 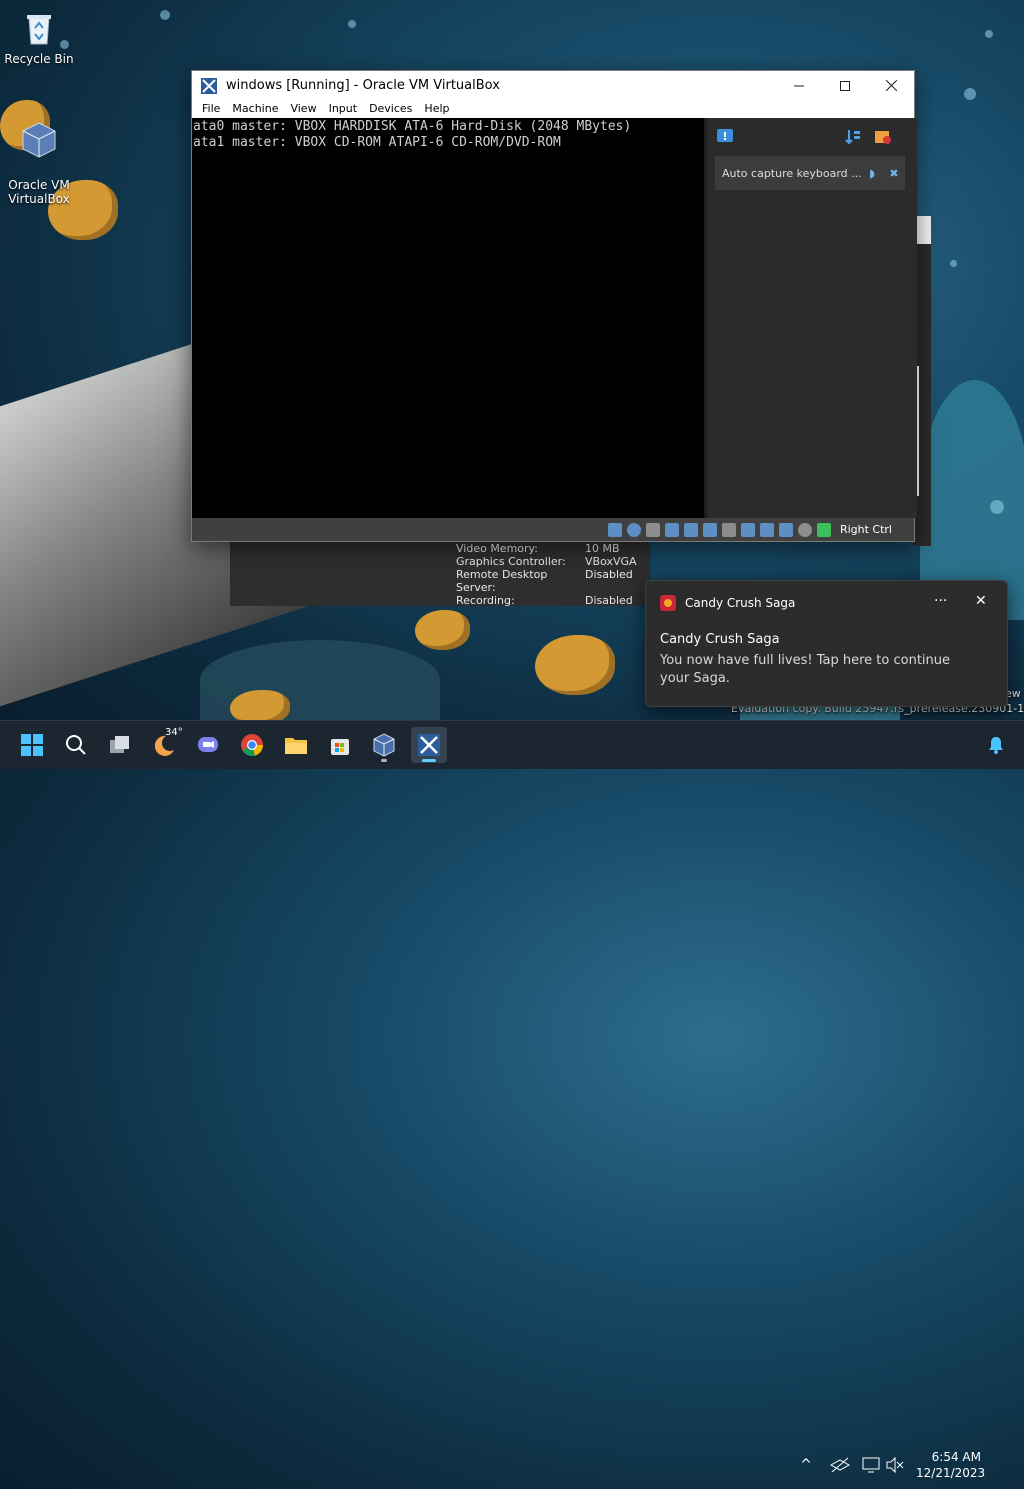 I want to click on task-view-icon, so click(x=119, y=744).